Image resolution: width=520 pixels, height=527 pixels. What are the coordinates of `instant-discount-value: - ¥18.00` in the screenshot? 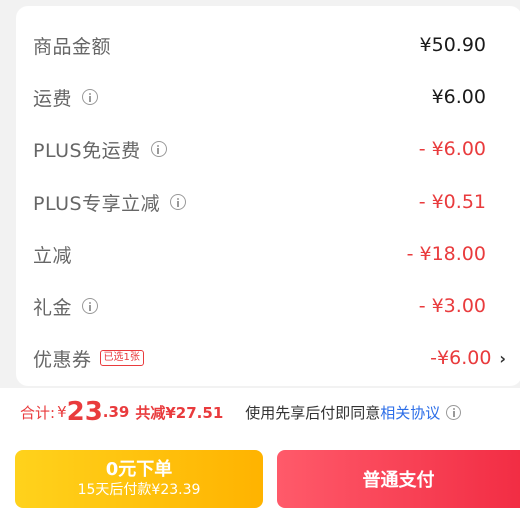 It's located at (446, 254).